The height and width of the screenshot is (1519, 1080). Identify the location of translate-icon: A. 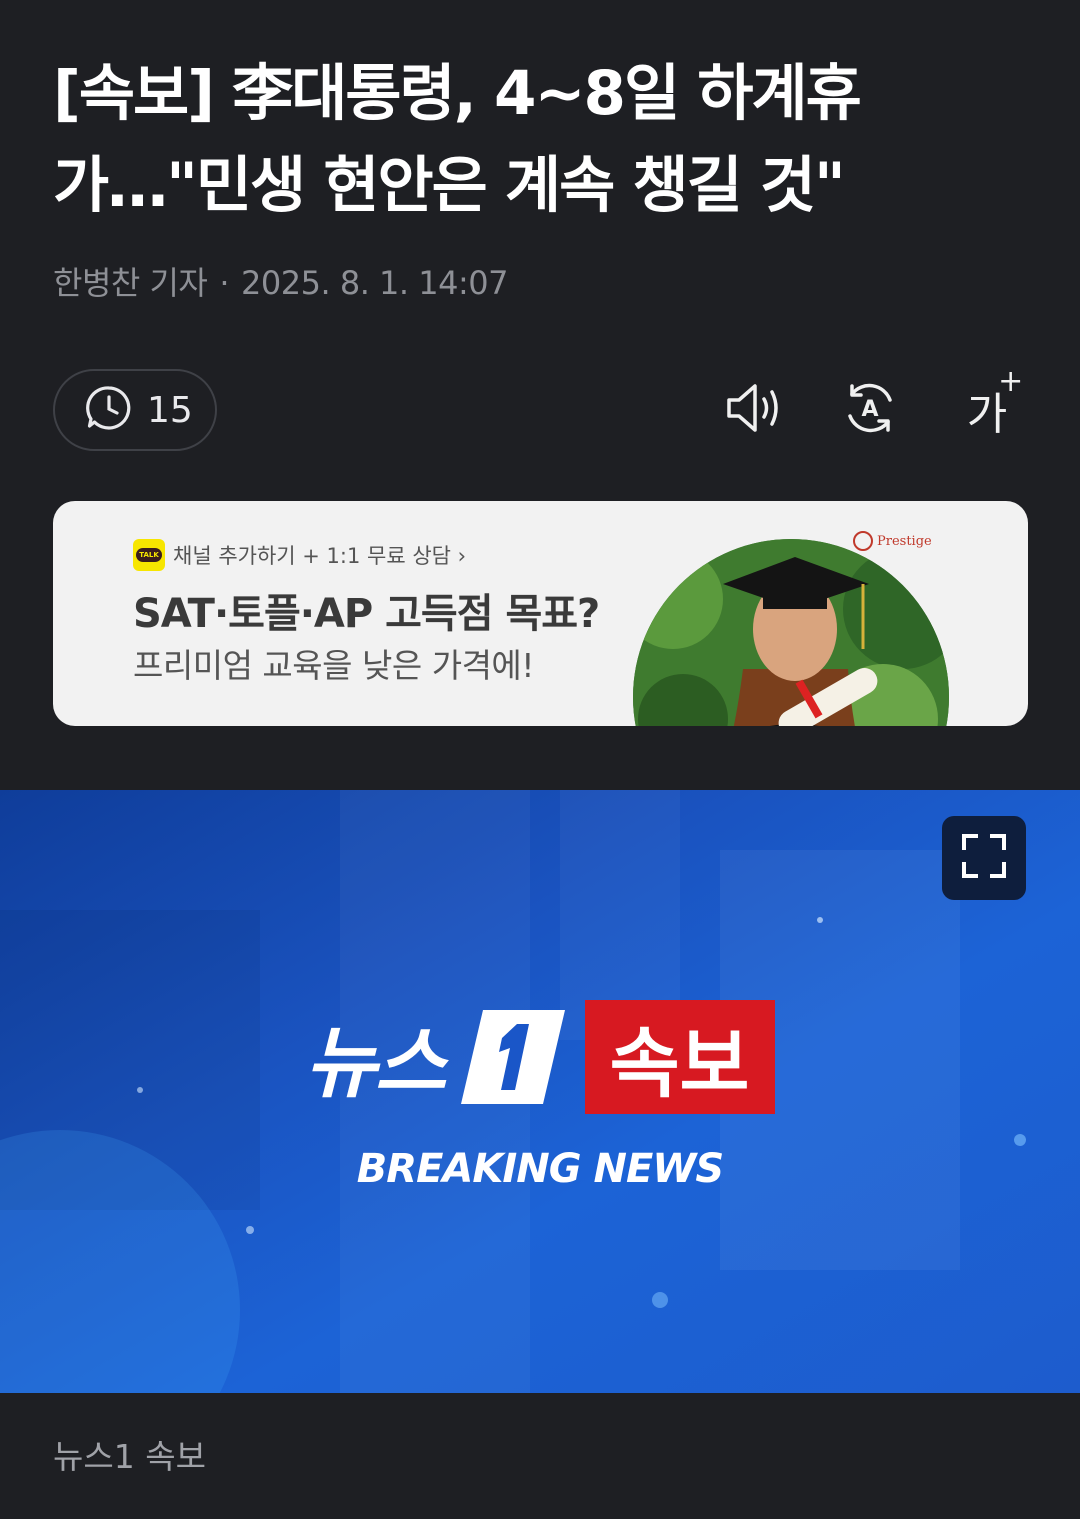
(870, 410).